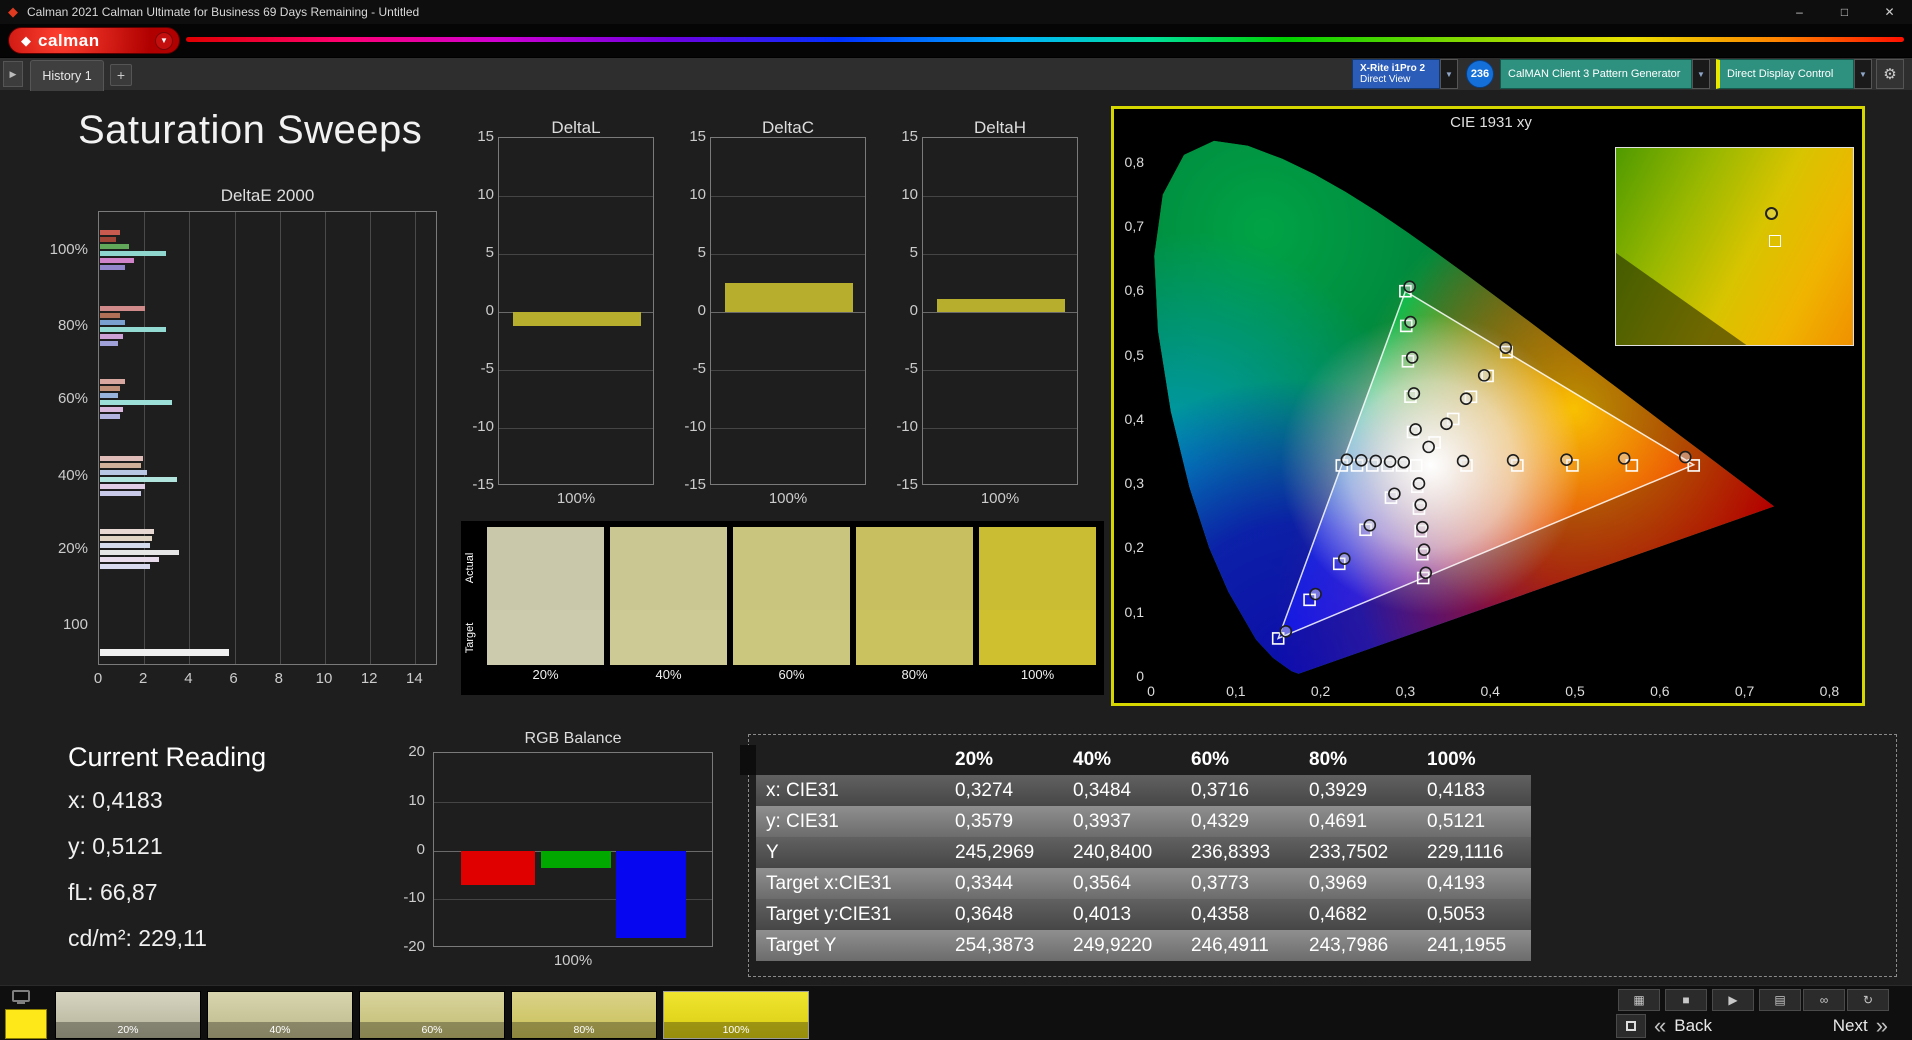 This screenshot has height=1040, width=1912. I want to click on table-cell: 0,3564, so click(1102, 883).